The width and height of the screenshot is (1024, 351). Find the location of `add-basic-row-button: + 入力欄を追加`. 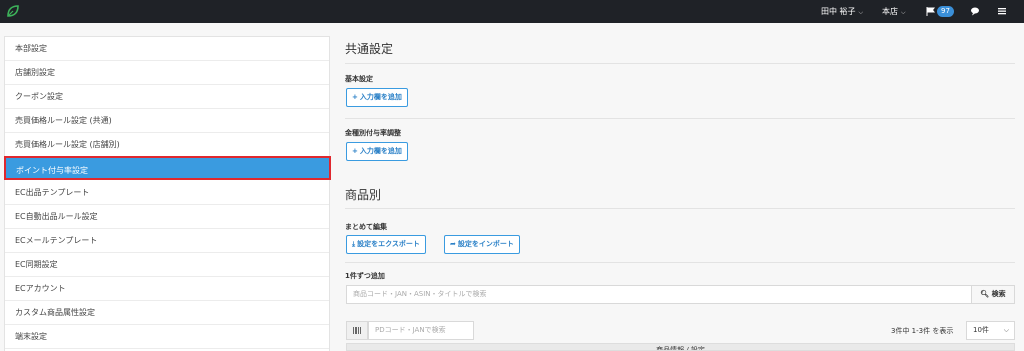

add-basic-row-button: + 入力欄を追加 is located at coordinates (377, 97).